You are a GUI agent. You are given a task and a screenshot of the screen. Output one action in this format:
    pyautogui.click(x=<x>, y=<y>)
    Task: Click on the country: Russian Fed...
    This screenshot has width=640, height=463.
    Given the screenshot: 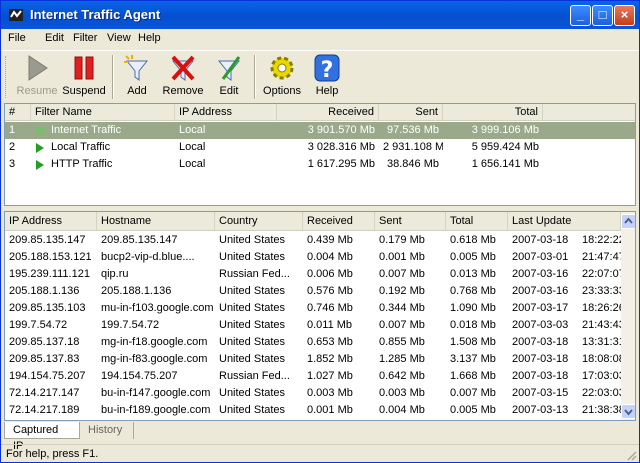 What is the action you would take?
    pyautogui.click(x=254, y=274)
    